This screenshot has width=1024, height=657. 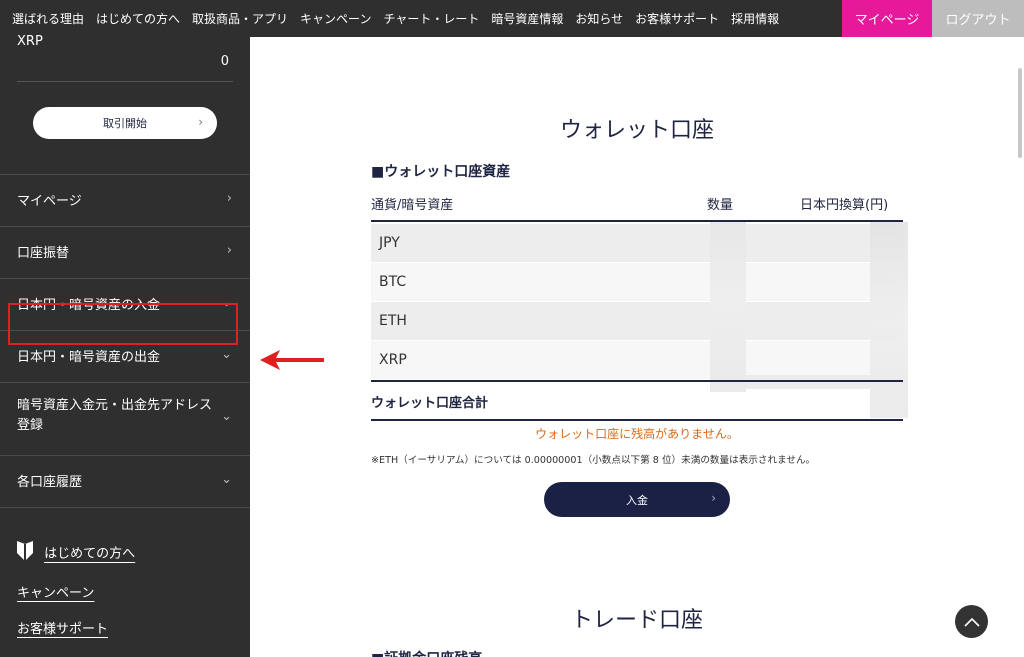 What do you see at coordinates (599, 18) in the screenshot?
I see `nav-link-news: お知らせ` at bounding box center [599, 18].